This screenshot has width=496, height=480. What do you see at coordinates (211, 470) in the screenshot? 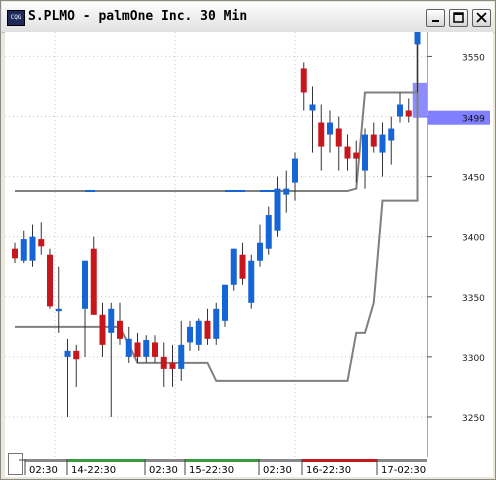
I see `time-label: 15-22:30` at bounding box center [211, 470].